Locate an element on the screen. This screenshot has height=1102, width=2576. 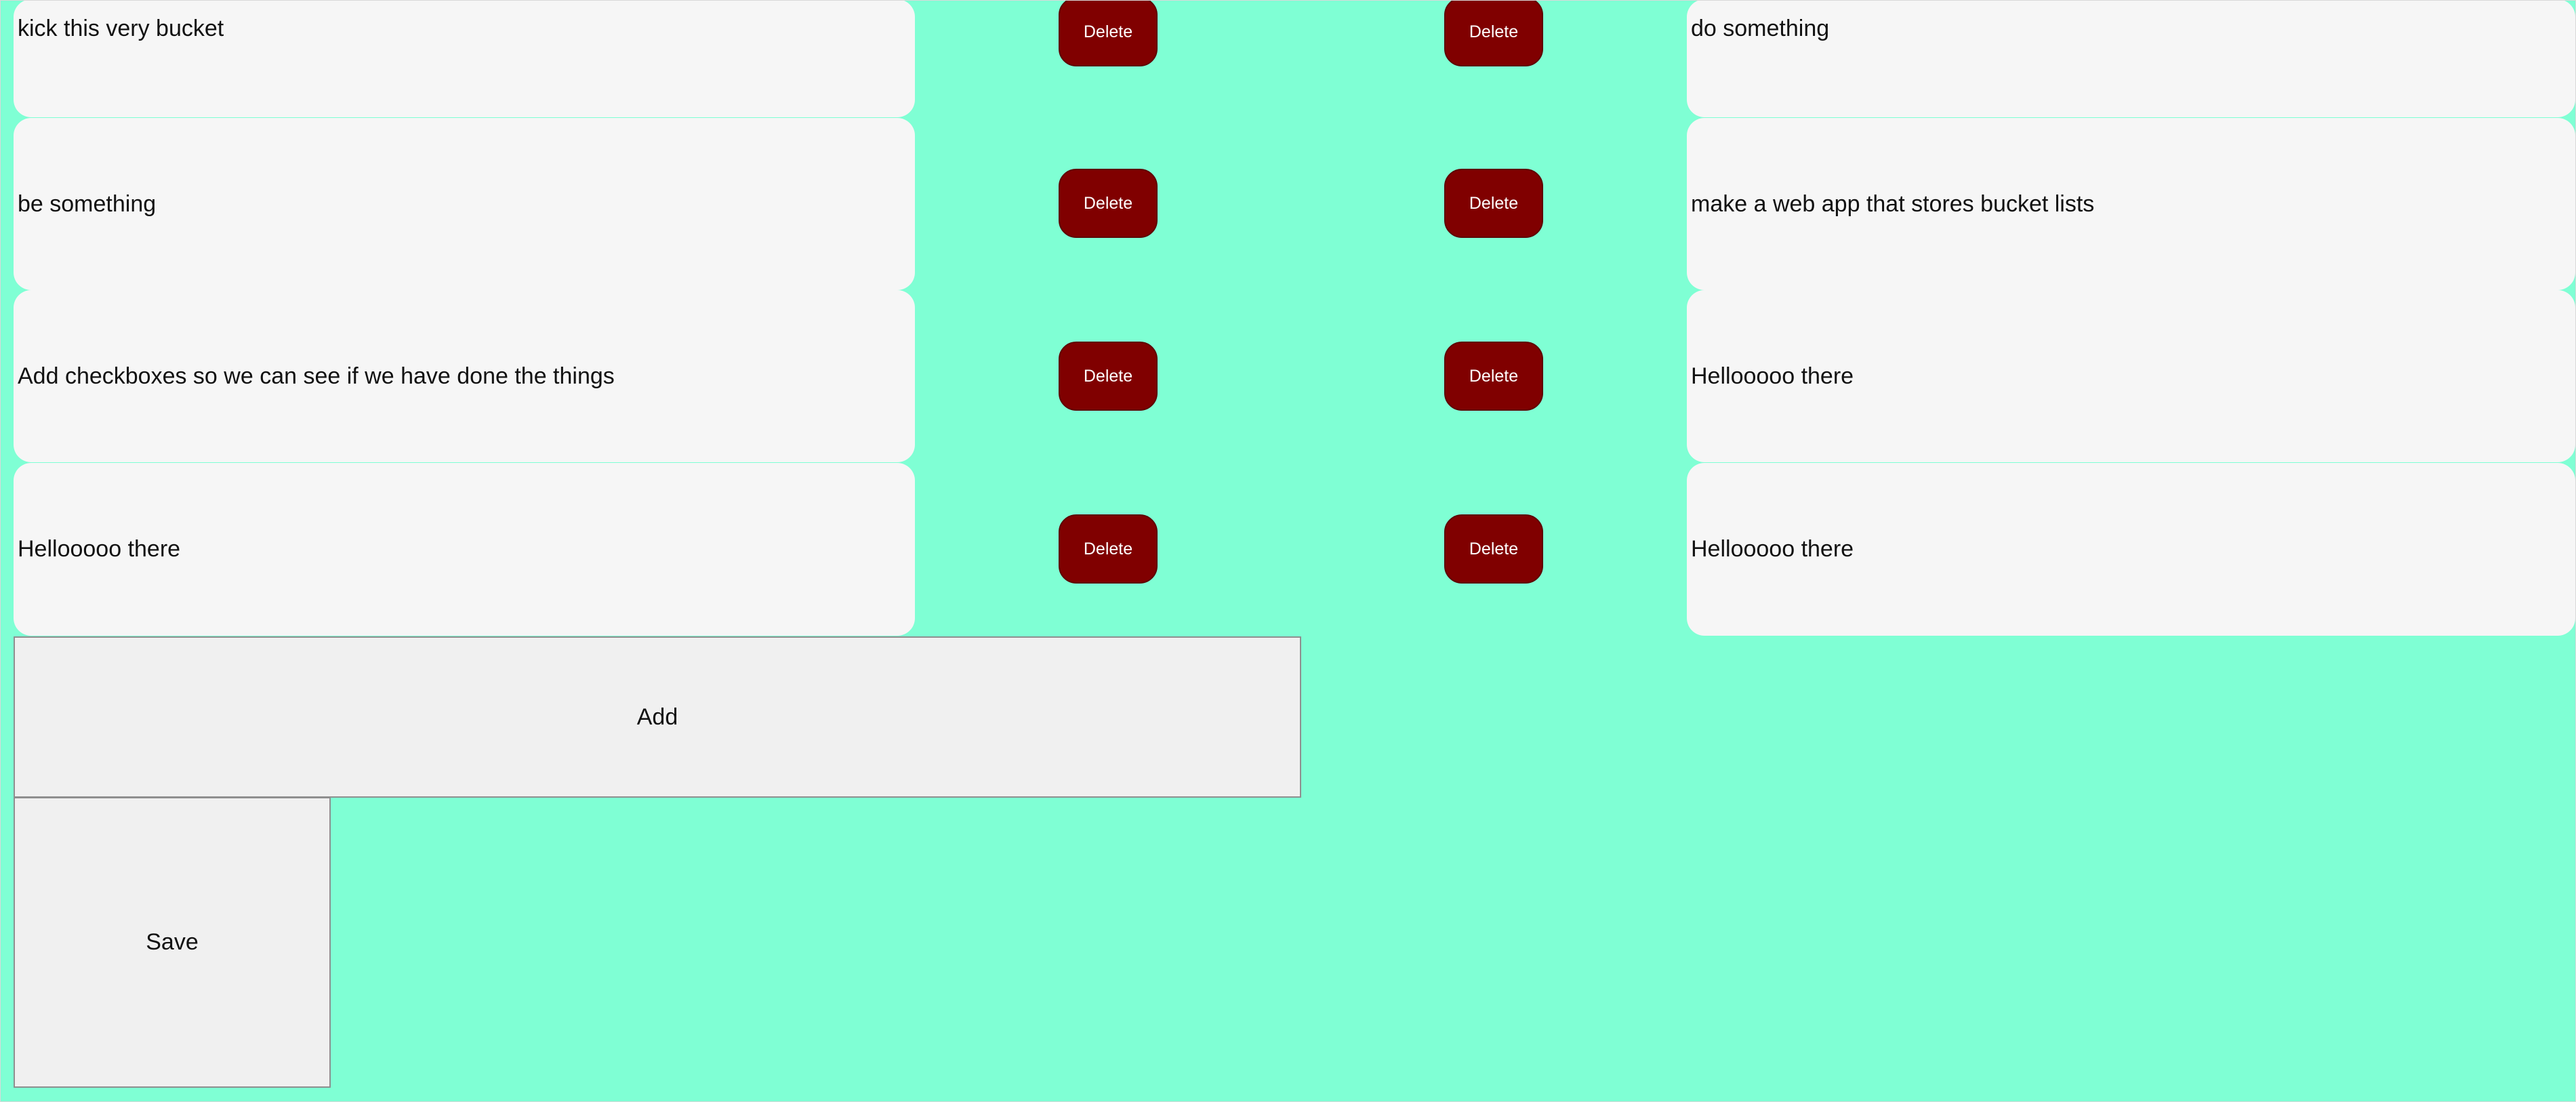
bucket-item-right-1: do something is located at coordinates (2131, 59).